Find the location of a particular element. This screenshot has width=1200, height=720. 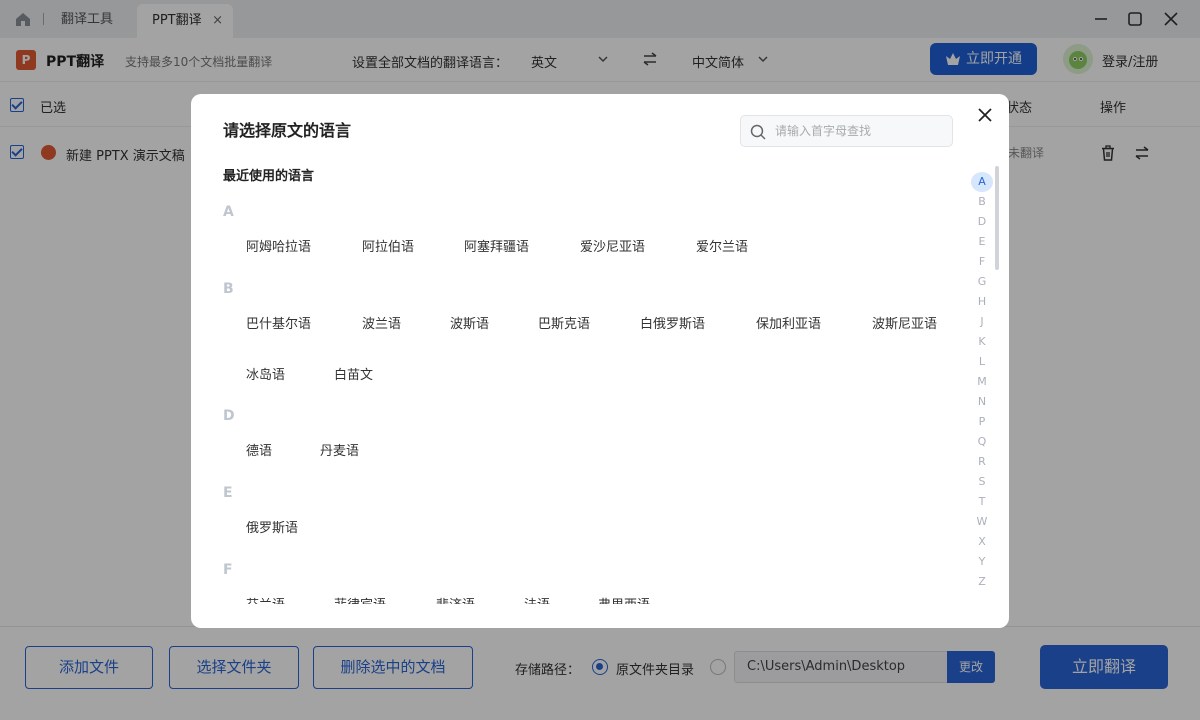

language-option: 波斯尼亚语 is located at coordinates (904, 322).